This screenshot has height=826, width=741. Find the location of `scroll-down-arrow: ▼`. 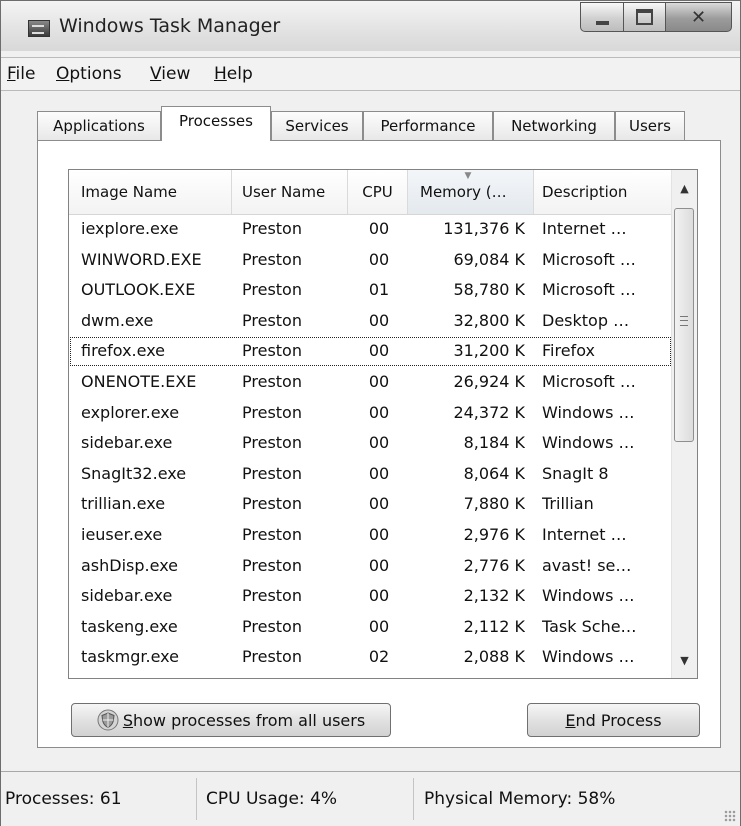

scroll-down-arrow: ▼ is located at coordinates (684, 660).